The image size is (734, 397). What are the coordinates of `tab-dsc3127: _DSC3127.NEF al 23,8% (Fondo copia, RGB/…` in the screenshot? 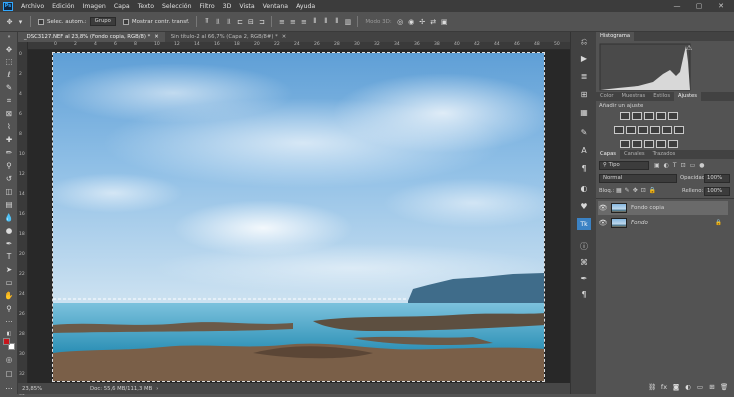 It's located at (91, 37).